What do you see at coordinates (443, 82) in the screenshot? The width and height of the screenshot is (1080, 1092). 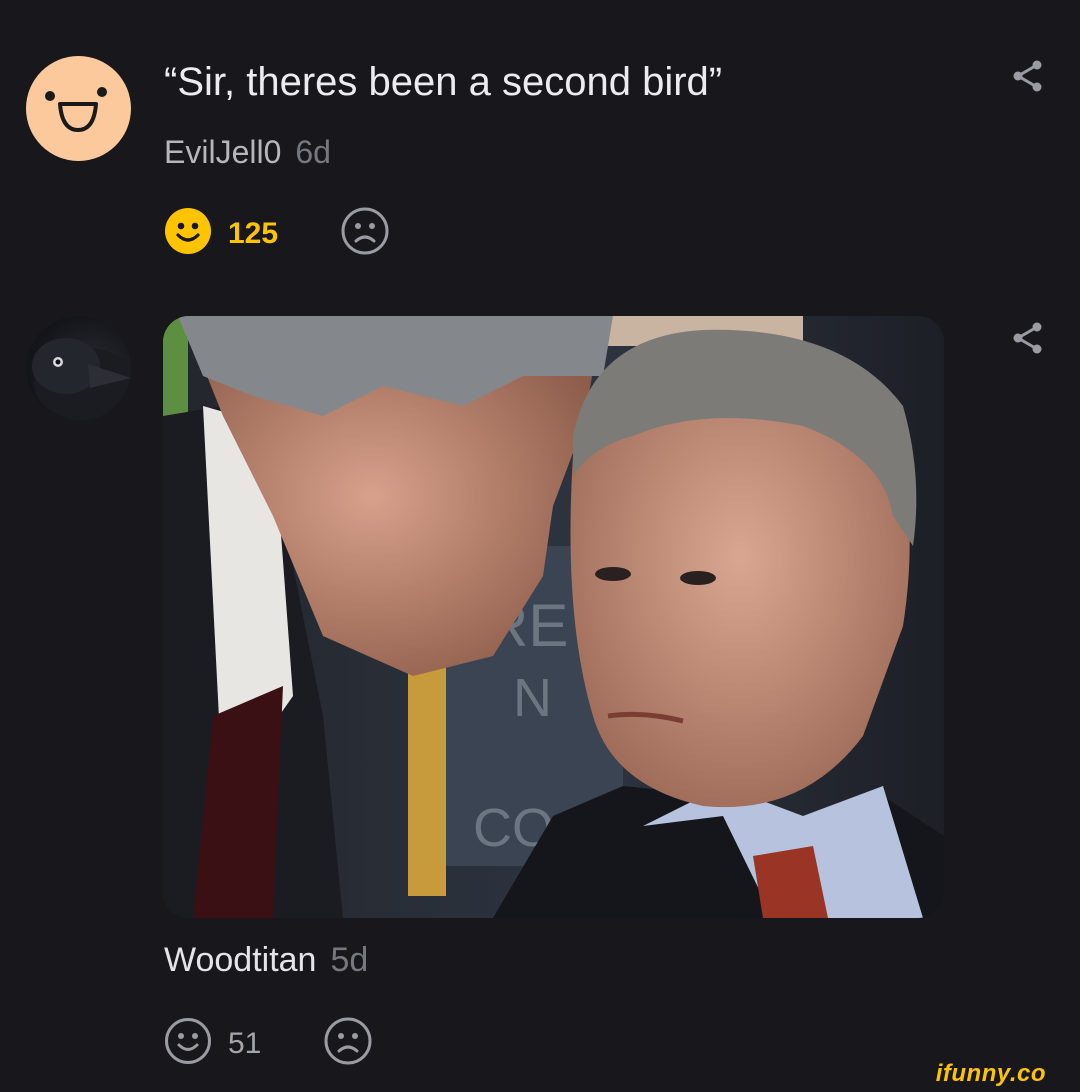 I see `comment-text: “Sir, theres been a second bird”` at bounding box center [443, 82].